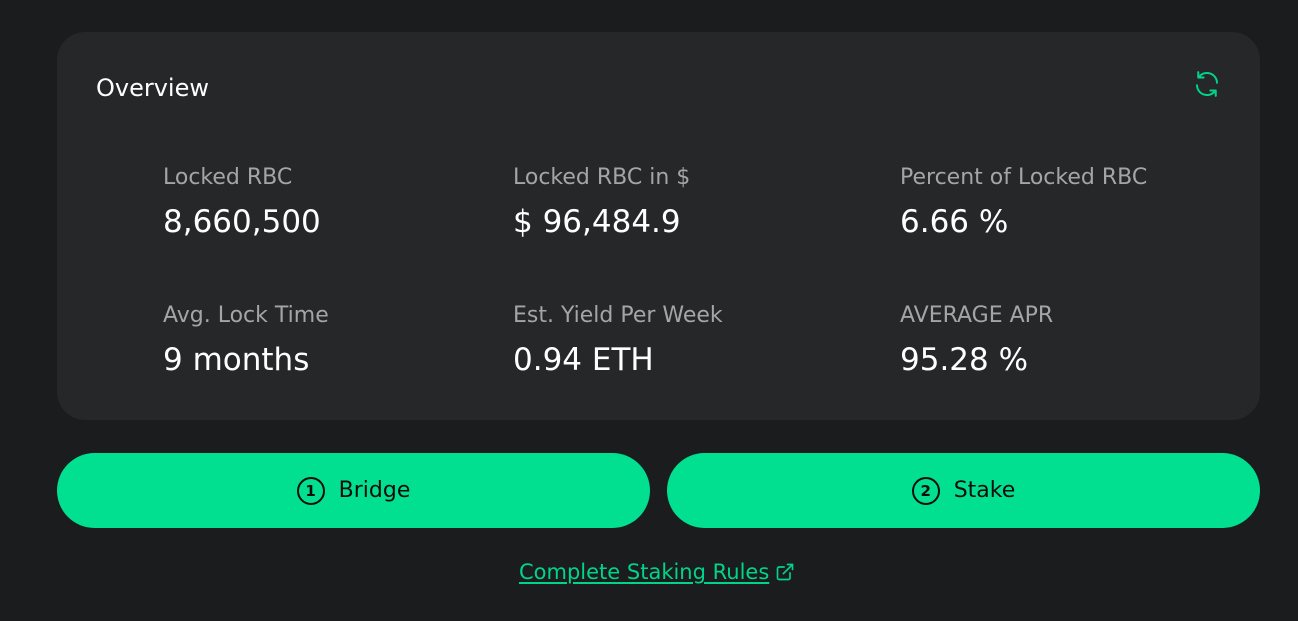 The height and width of the screenshot is (621, 1298). Describe the element at coordinates (152, 88) in the screenshot. I see `overview-title: Overview` at that location.